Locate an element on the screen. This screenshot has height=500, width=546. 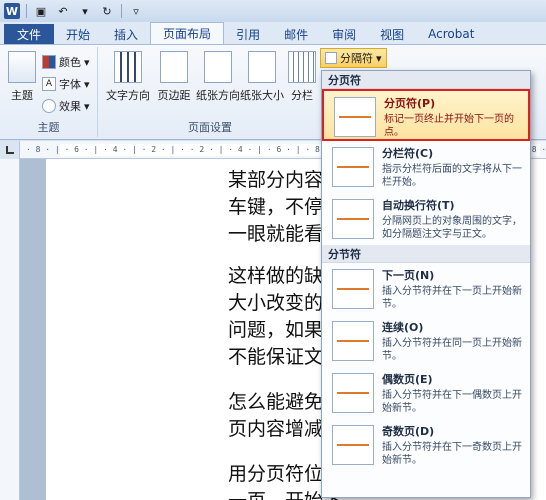
breaks-button: 分隔符 ▾ is located at coordinates (353, 58).